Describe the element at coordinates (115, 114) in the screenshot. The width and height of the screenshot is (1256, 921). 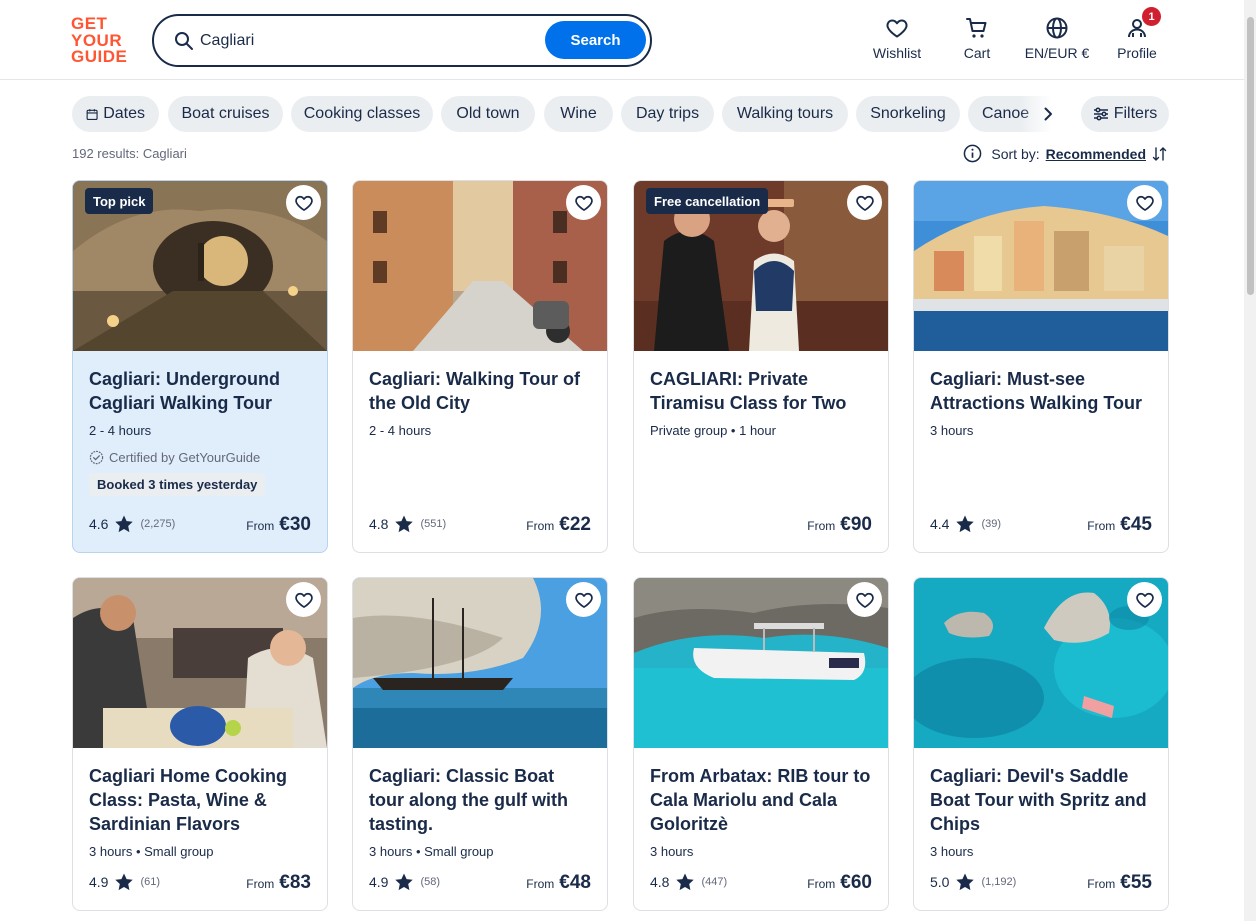
I see `chip-dates: Dates` at that location.